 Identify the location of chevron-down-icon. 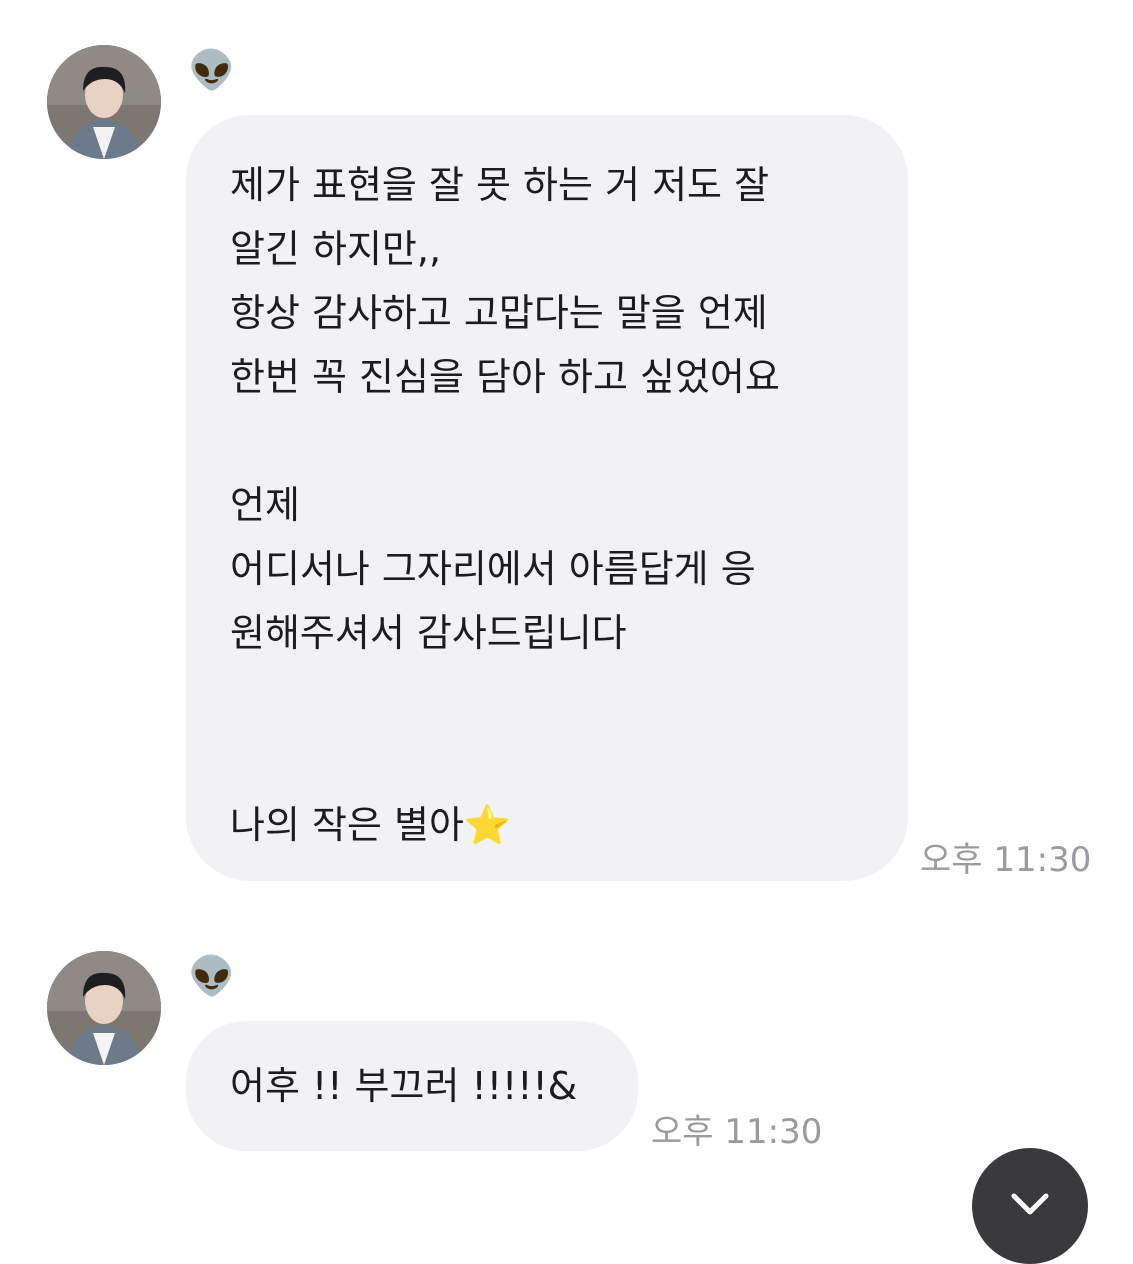
(1030, 1204).